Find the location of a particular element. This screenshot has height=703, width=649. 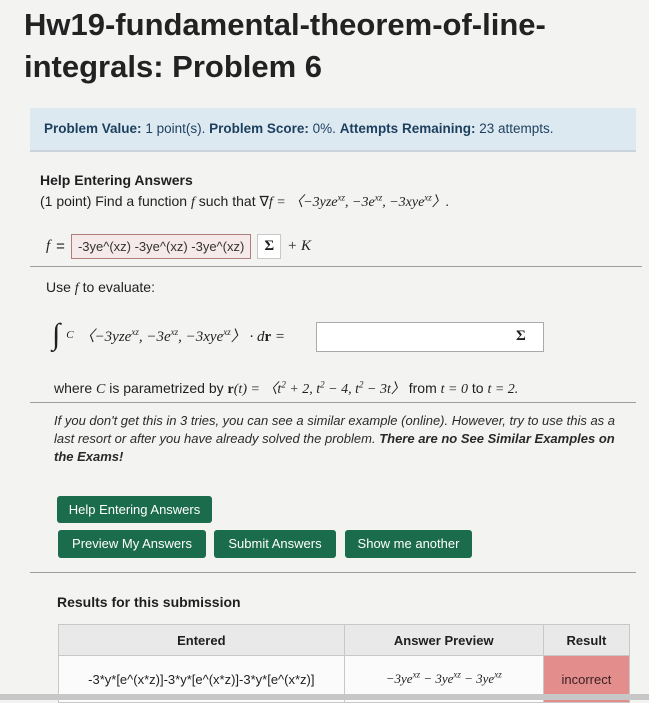

help-entering-answers-link: Help Entering Answers is located at coordinates (338, 180).